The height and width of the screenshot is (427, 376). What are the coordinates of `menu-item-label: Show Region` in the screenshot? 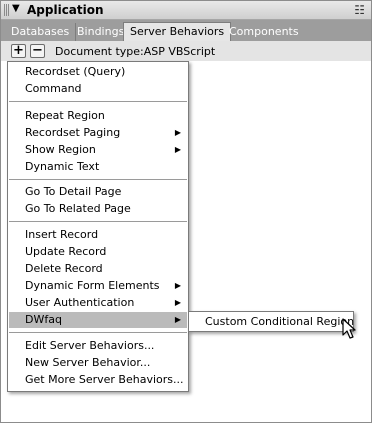 It's located at (60, 149).